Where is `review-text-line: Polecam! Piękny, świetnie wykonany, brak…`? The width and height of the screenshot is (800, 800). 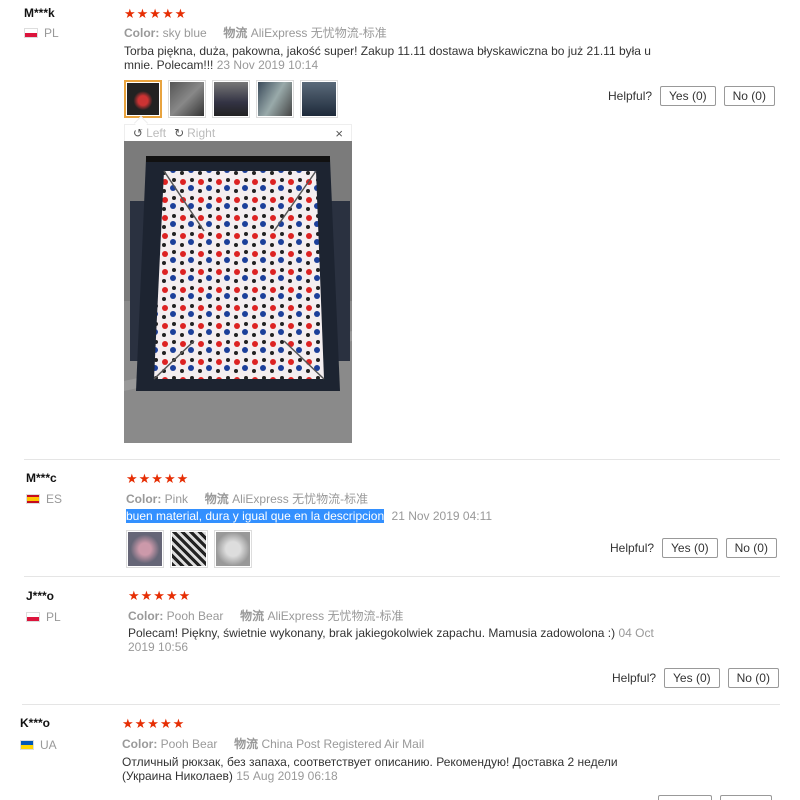 review-text-line: Polecam! Piękny, świetnie wykonany, brak… is located at coordinates (372, 633).